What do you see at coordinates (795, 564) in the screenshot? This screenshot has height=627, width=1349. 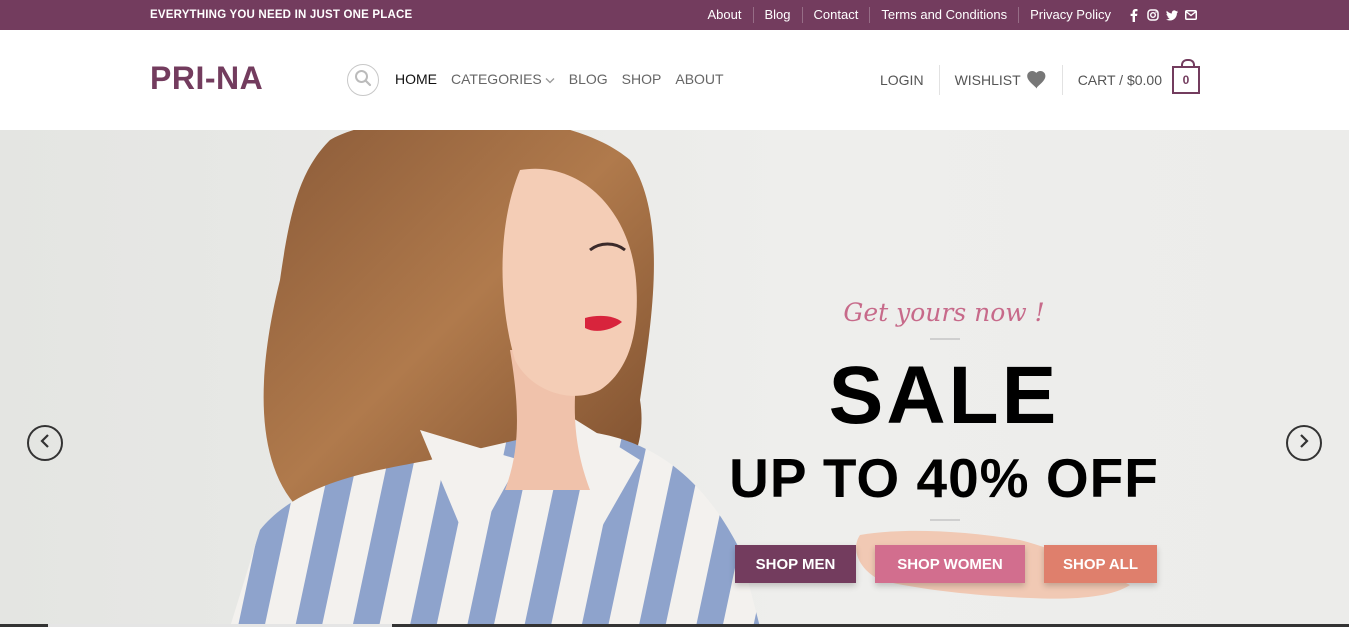 I see `shop-men-button: SHOP MEN` at bounding box center [795, 564].